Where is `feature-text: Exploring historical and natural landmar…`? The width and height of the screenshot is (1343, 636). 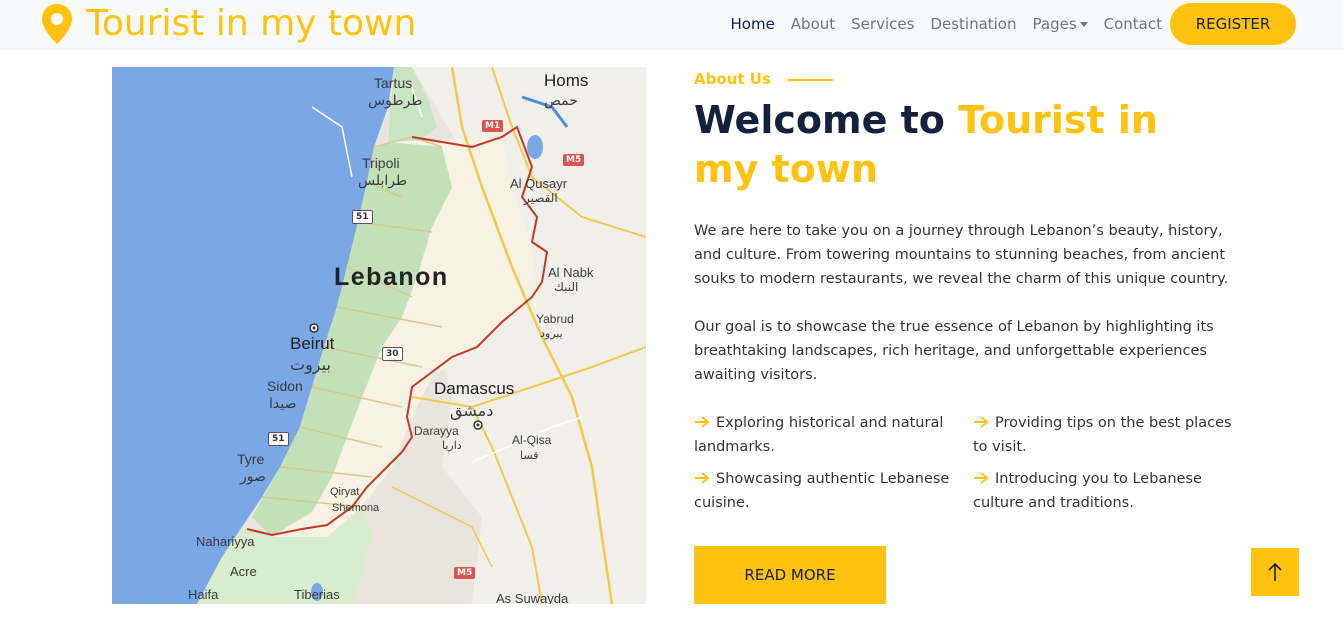 feature-text: Exploring historical and natural landmar… is located at coordinates (819, 435).